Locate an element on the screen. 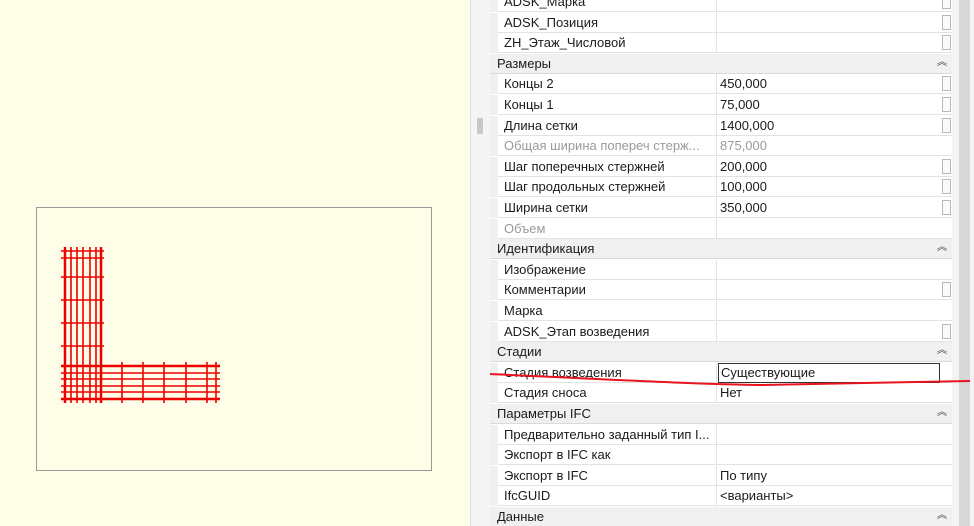 This screenshot has width=974, height=526. red-underline-stroke is located at coordinates (730, 380).